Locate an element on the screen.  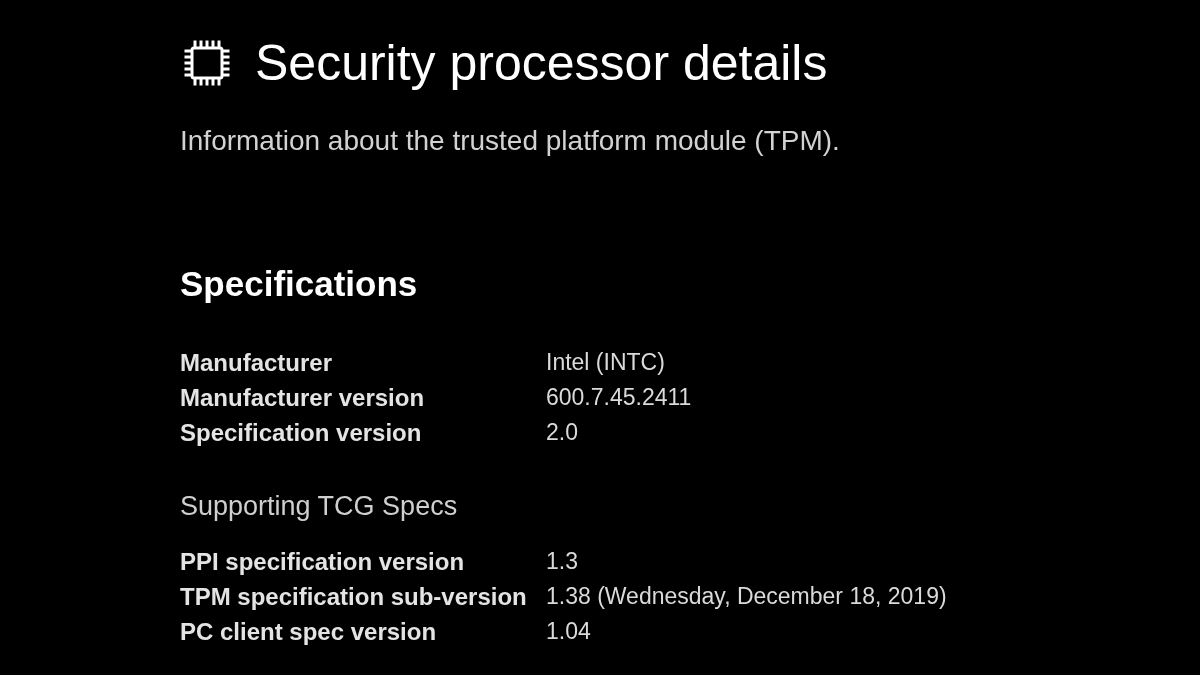
property-label: PC client spec version is located at coordinates (308, 632).